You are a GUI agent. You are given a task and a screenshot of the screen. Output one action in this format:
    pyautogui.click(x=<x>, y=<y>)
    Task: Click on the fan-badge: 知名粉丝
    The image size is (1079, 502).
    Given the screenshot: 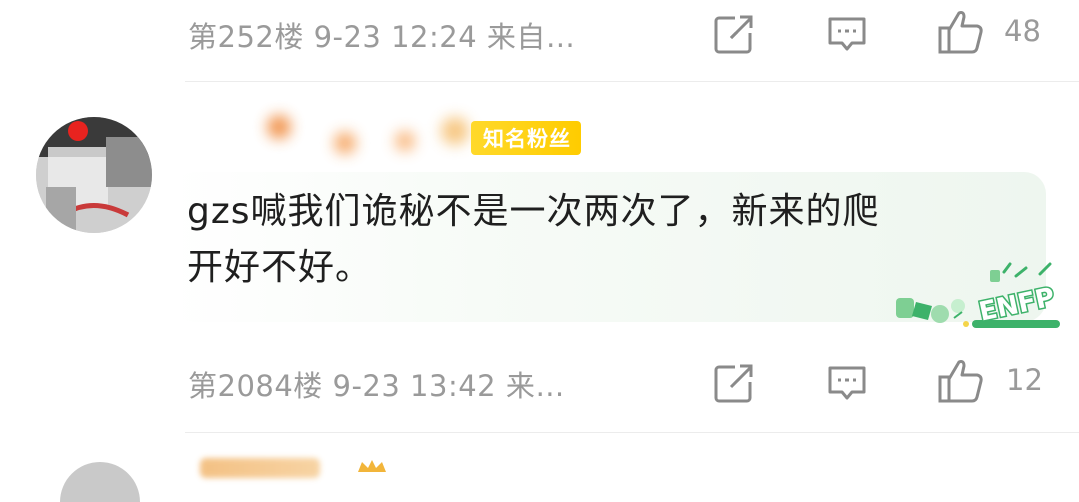 What is the action you would take?
    pyautogui.click(x=526, y=138)
    